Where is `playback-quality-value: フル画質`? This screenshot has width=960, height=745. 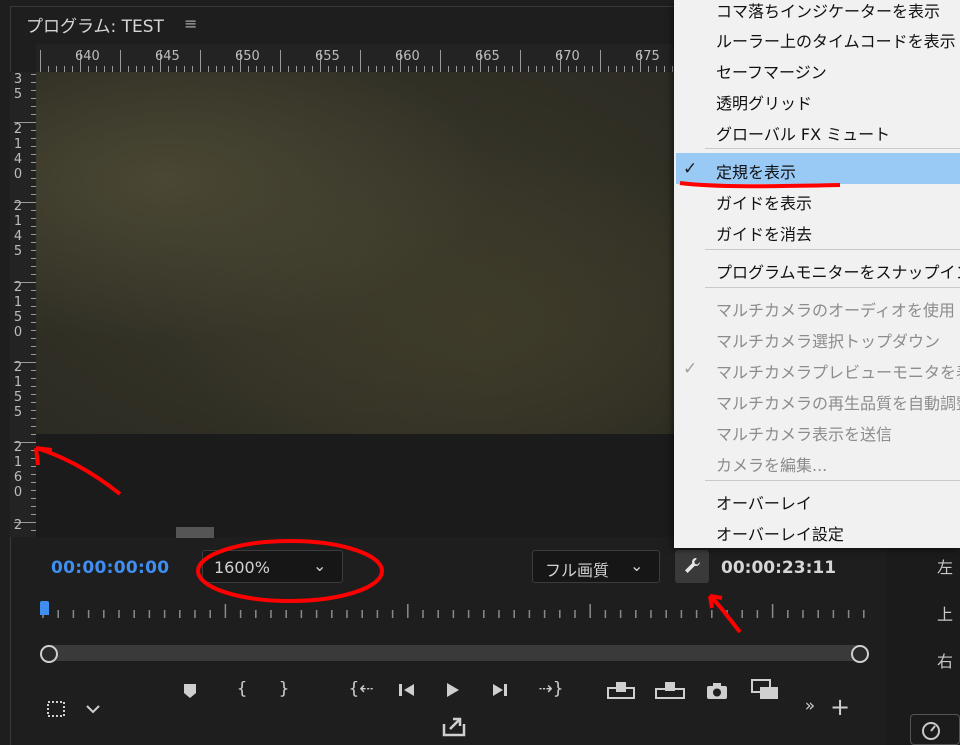 playback-quality-value: フル画質 is located at coordinates (577, 570).